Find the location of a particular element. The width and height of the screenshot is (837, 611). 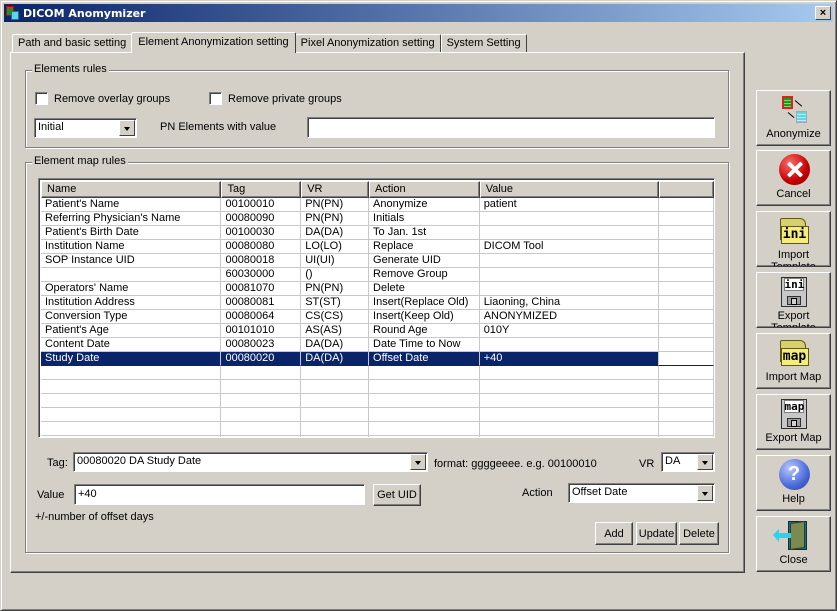

column-header-name: Name is located at coordinates (131, 189).